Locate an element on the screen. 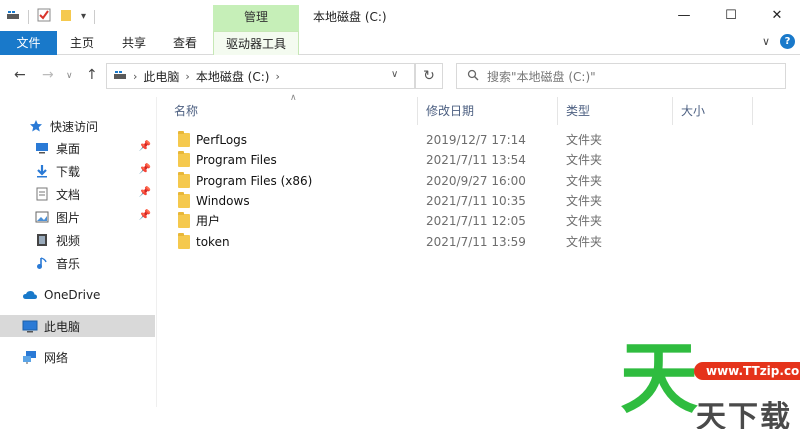  sidebar-item-desktop: 桌面 📌 is located at coordinates (77, 148).